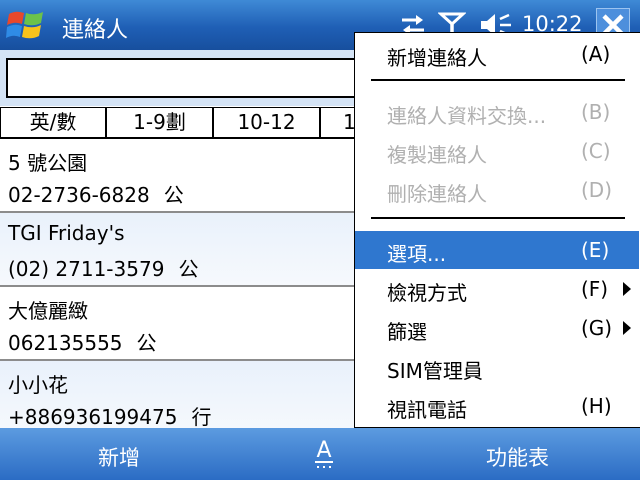 This screenshot has height=480, width=640. I want to click on menu-item-filter: 篩選 (G), so click(497, 328).